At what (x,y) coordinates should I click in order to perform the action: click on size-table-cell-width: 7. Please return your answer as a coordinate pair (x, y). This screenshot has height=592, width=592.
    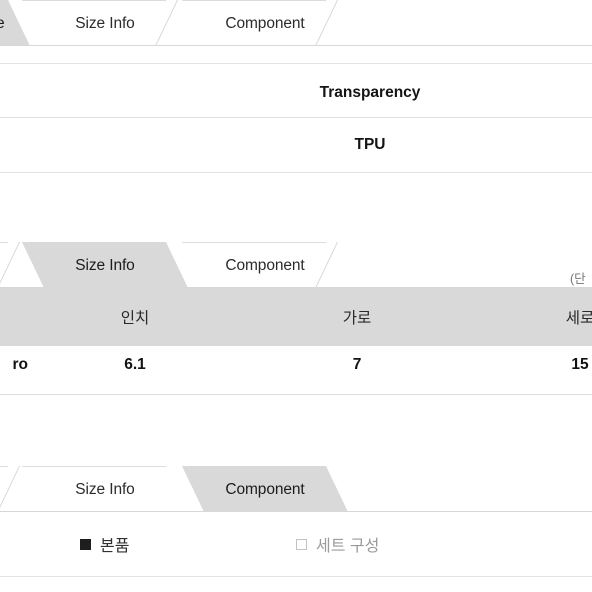
    Looking at the image, I should click on (357, 364).